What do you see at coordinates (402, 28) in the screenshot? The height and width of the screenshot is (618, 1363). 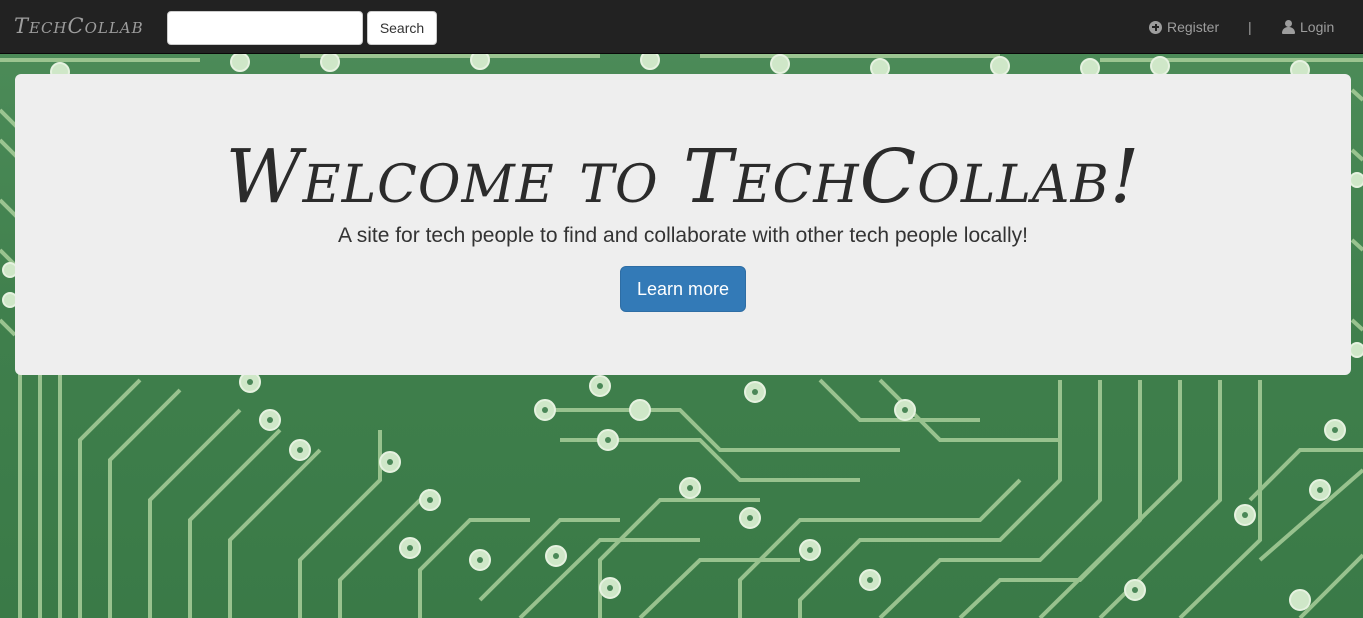 I see `search-button: Search` at bounding box center [402, 28].